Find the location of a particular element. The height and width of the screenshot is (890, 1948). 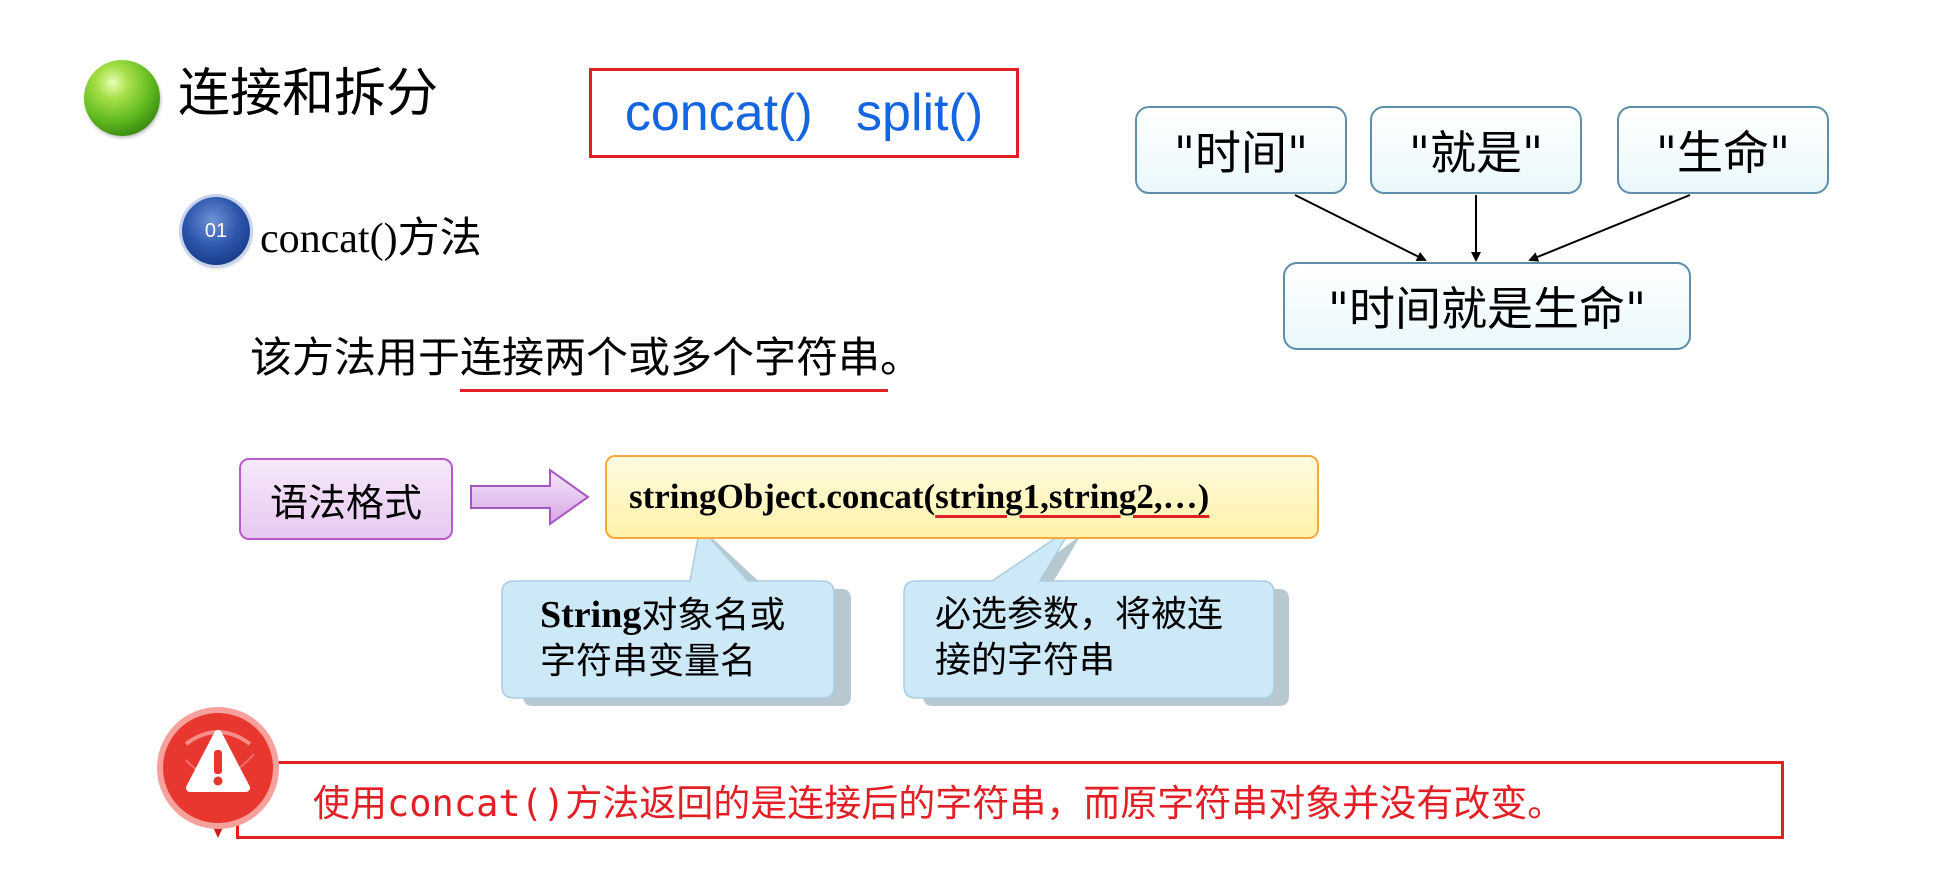

callout-object-bold: String is located at coordinates (591, 615).